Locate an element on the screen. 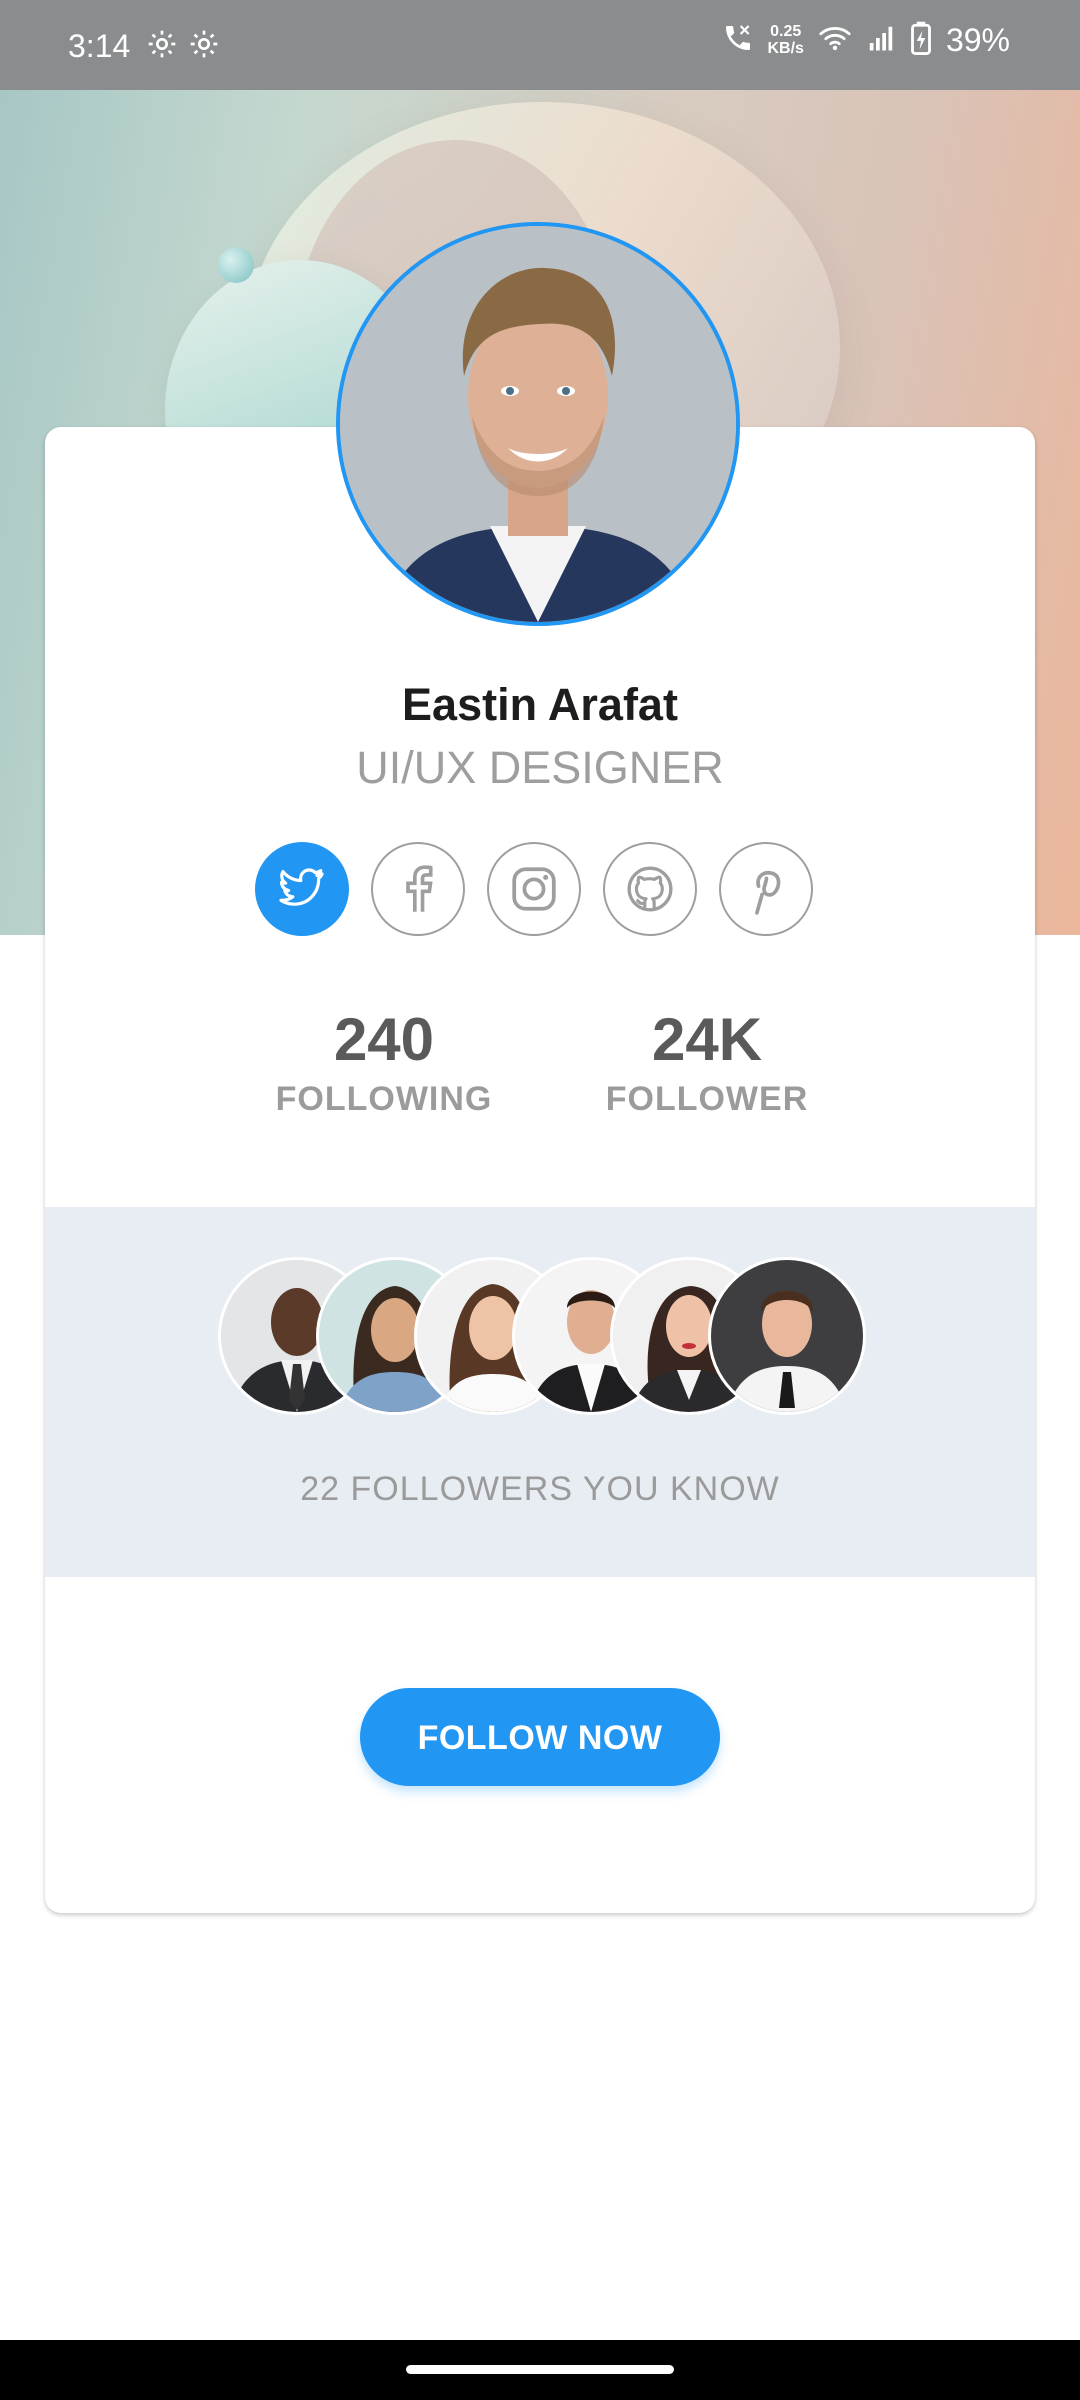 The image size is (1080, 2400). status-bar: 3:14 0.25 KB/s 39% is located at coordinates (540, 45).